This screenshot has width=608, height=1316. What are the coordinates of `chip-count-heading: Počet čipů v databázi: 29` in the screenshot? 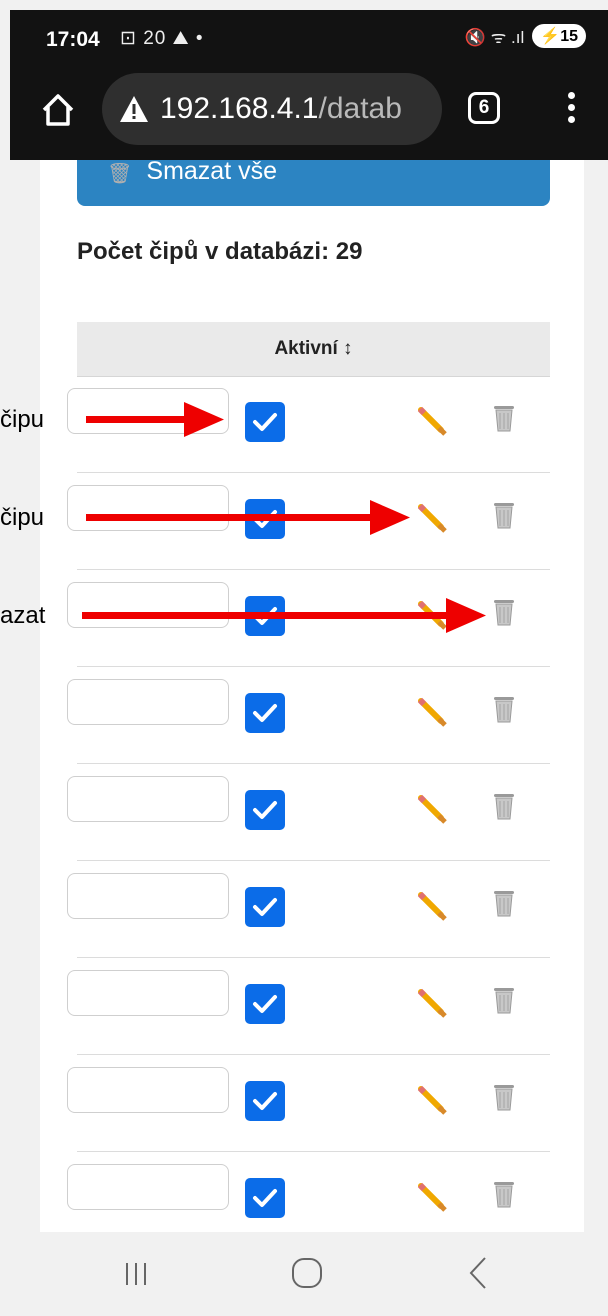 It's located at (220, 251).